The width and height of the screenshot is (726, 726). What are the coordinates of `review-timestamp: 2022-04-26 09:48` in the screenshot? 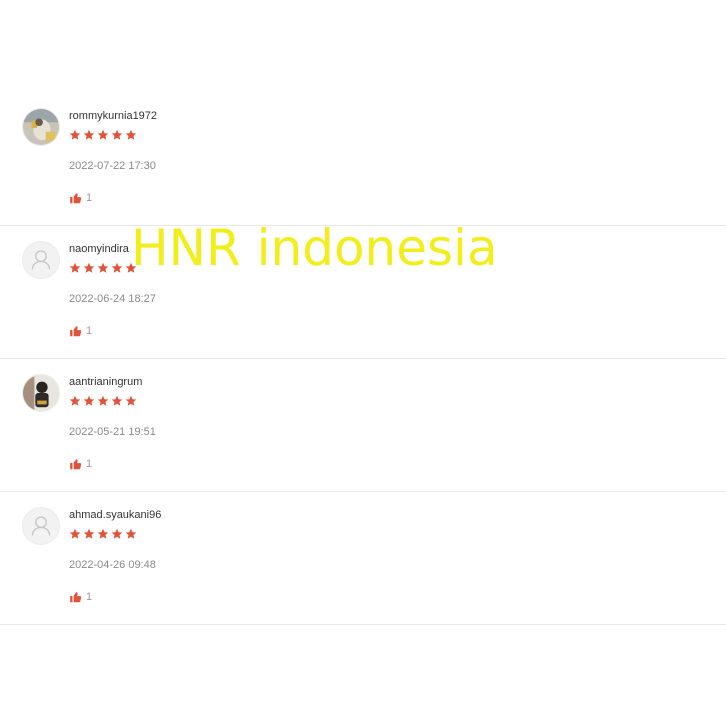 It's located at (112, 565).